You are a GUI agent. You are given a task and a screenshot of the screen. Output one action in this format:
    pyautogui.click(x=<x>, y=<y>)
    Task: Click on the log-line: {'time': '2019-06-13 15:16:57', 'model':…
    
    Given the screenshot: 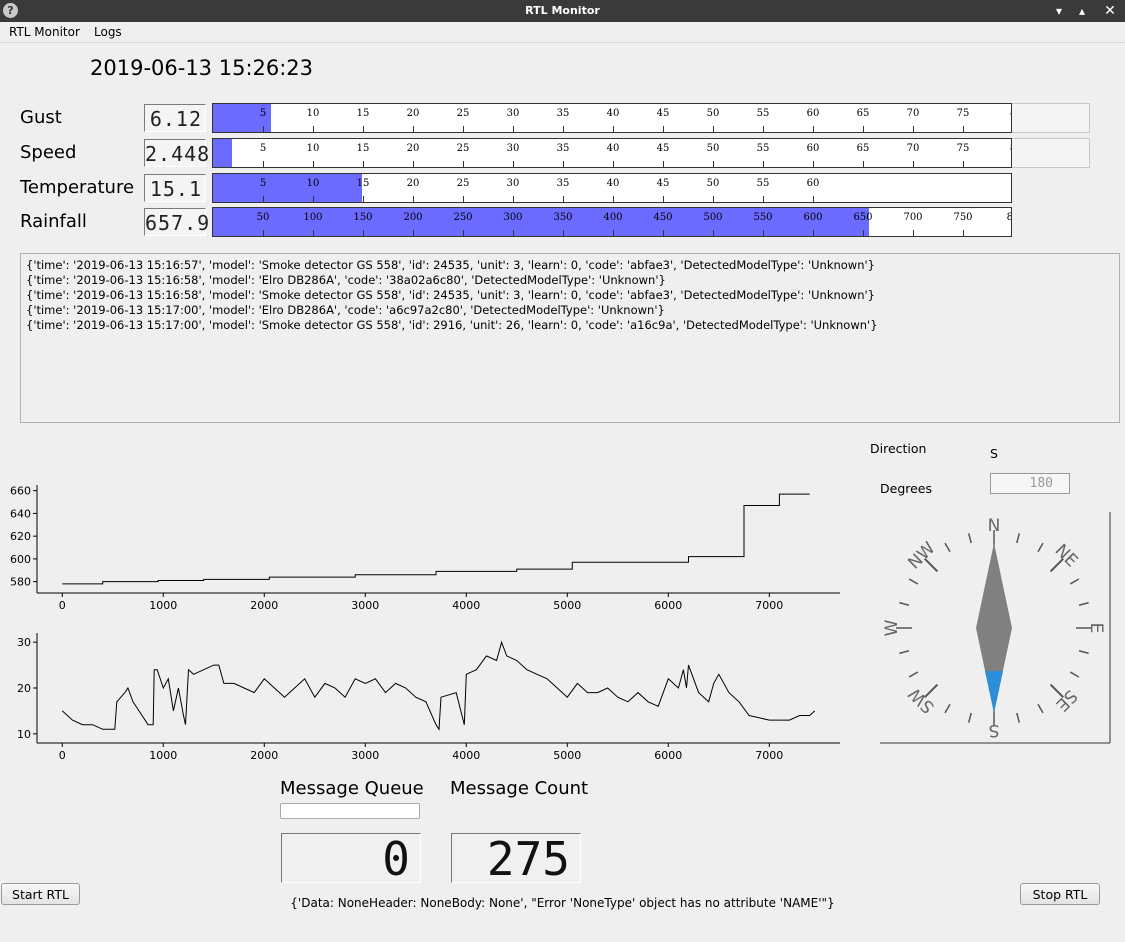 What is the action you would take?
    pyautogui.click(x=450, y=265)
    